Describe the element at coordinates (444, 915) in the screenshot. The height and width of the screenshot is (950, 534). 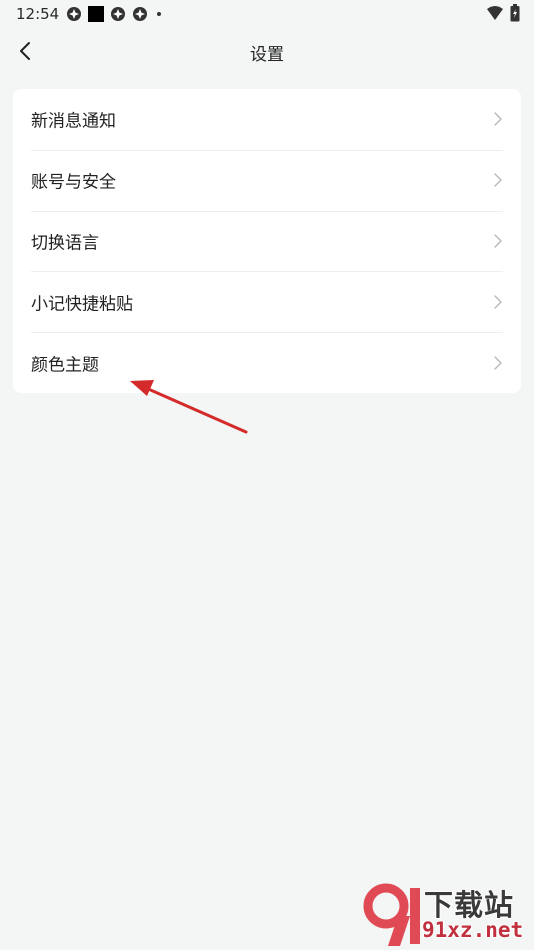
I see `watermark: 下载站 91xz.net` at that location.